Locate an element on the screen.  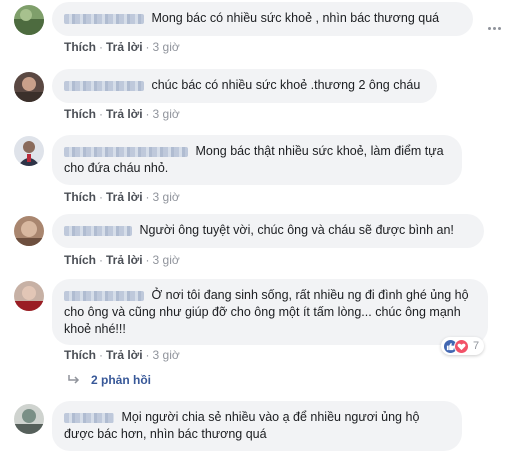
reply-arrow-icon is located at coordinates (74, 379).